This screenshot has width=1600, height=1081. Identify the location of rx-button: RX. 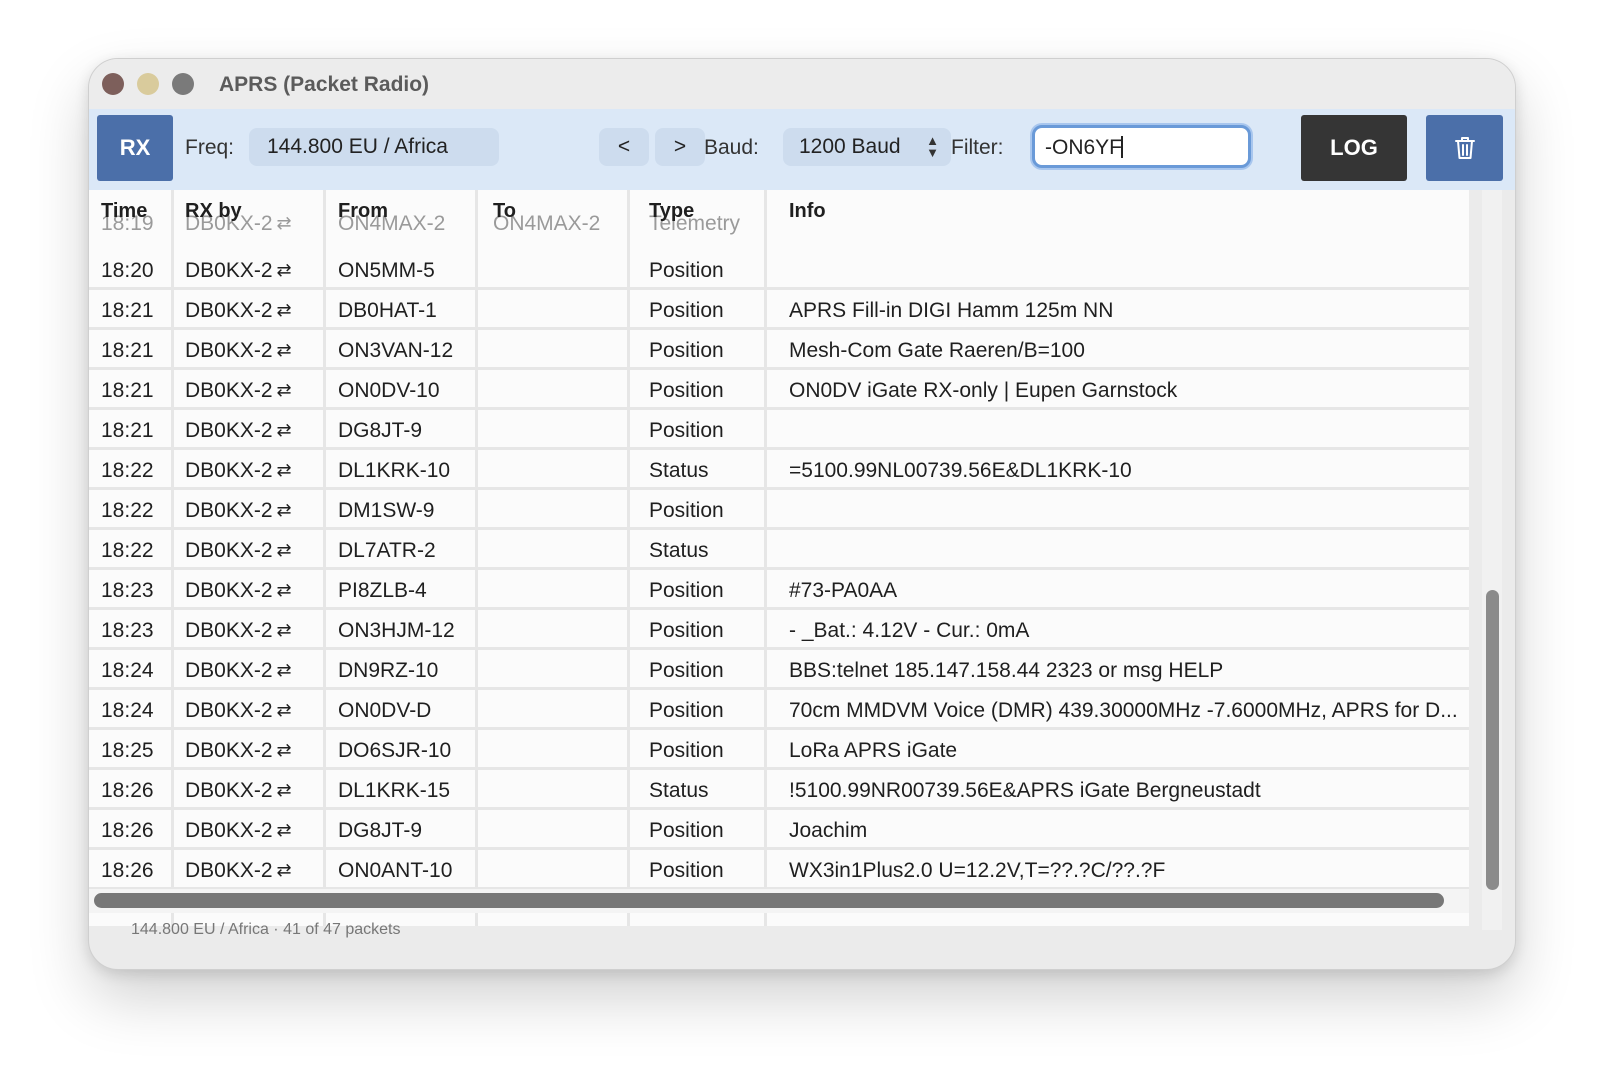
(135, 148).